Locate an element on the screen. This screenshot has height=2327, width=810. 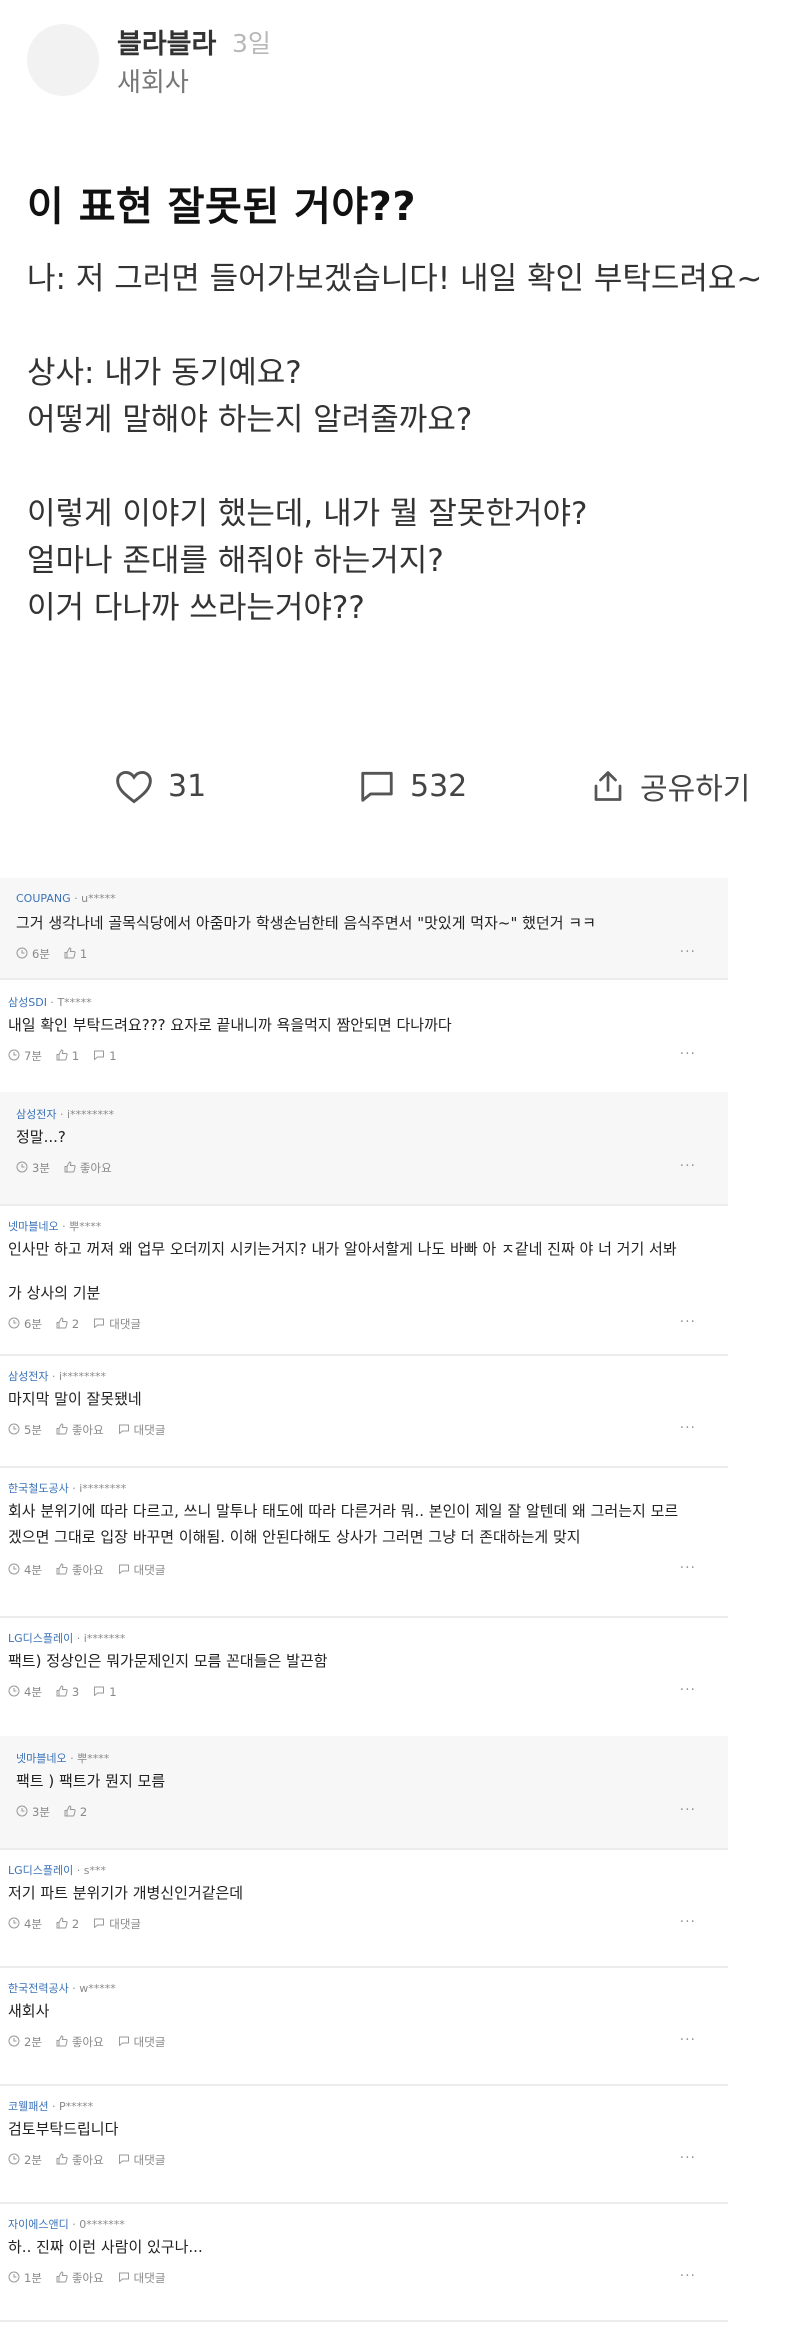
comment-author: LG디스플레이 · i******* is located at coordinates (66, 1638).